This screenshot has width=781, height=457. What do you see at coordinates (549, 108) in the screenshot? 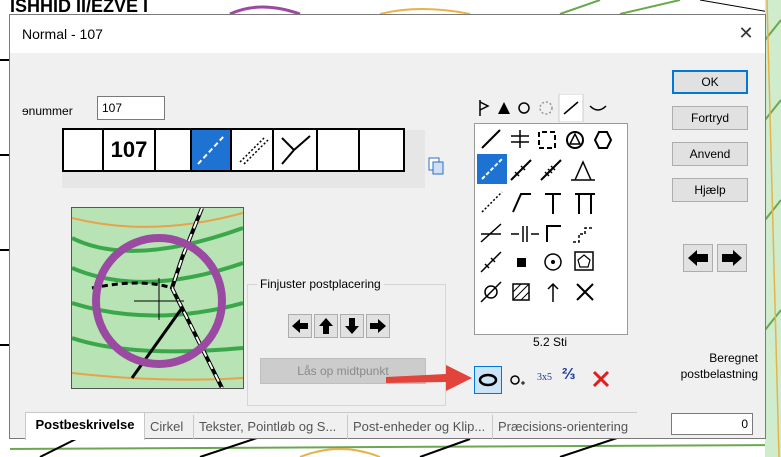
I see `palette-tabstrip` at bounding box center [549, 108].